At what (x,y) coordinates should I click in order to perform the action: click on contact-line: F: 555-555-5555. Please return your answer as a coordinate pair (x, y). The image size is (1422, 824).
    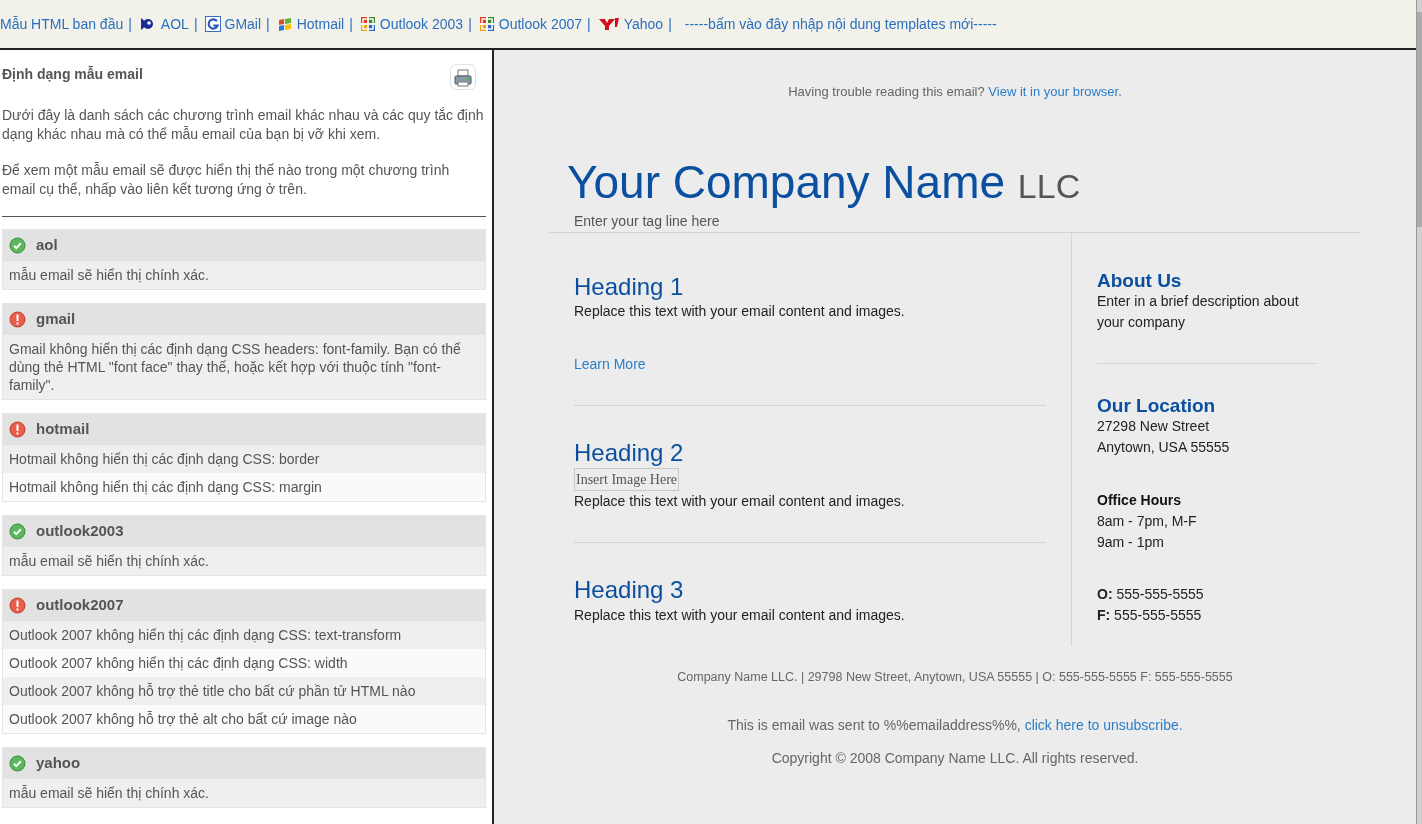
    Looking at the image, I should click on (1150, 615).